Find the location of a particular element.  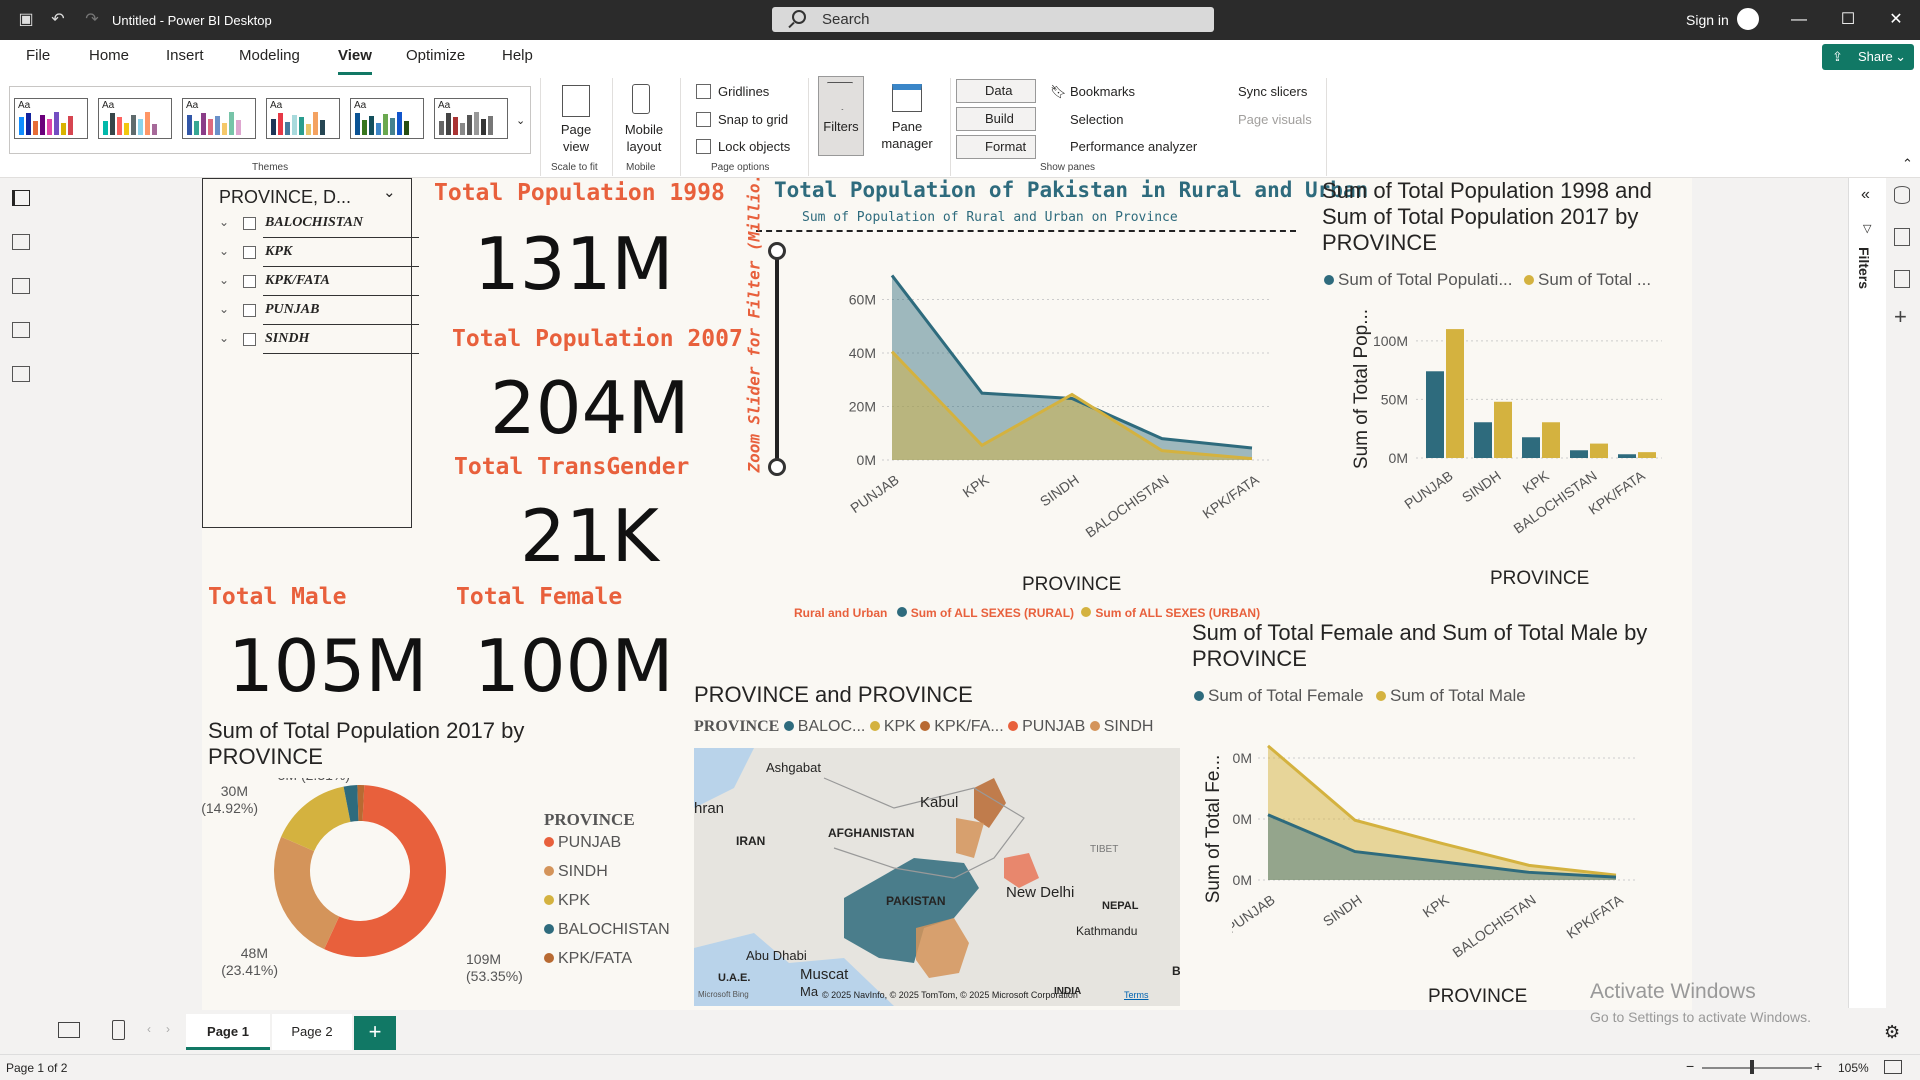

legend-item-female: Sum of Total Female is located at coordinates (1279, 696).